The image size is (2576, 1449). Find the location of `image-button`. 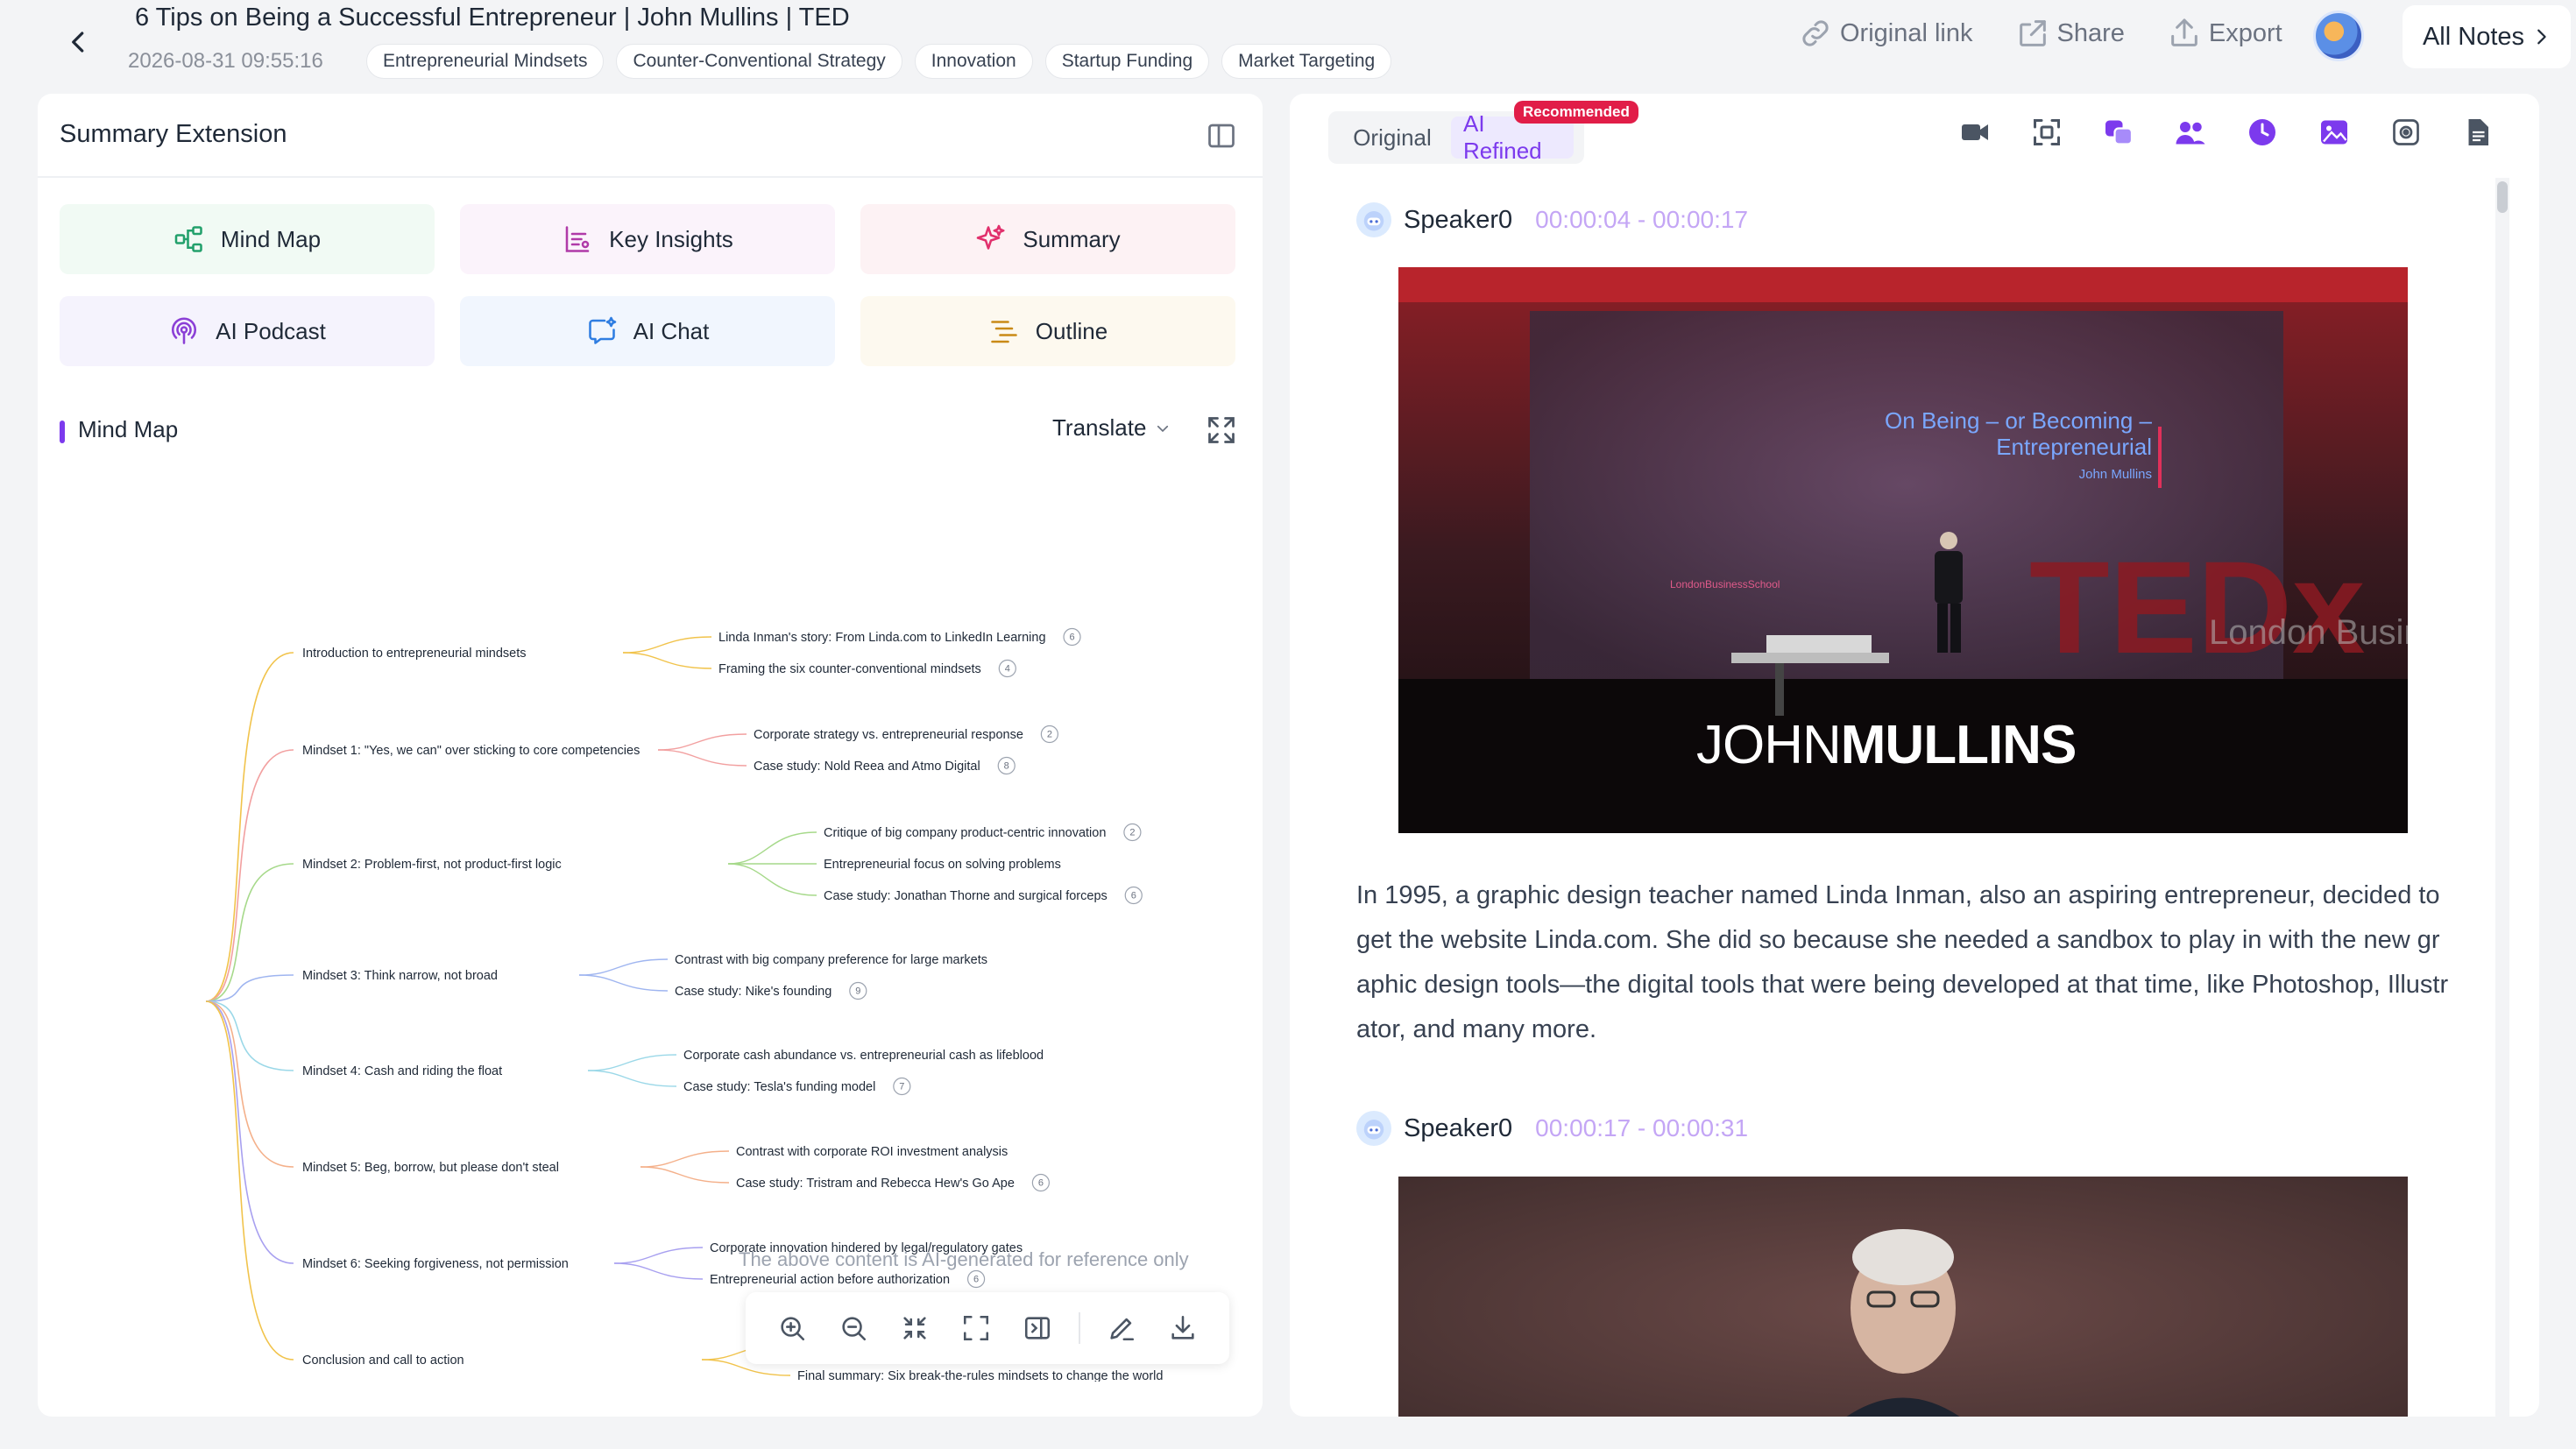

image-button is located at coordinates (2334, 133).